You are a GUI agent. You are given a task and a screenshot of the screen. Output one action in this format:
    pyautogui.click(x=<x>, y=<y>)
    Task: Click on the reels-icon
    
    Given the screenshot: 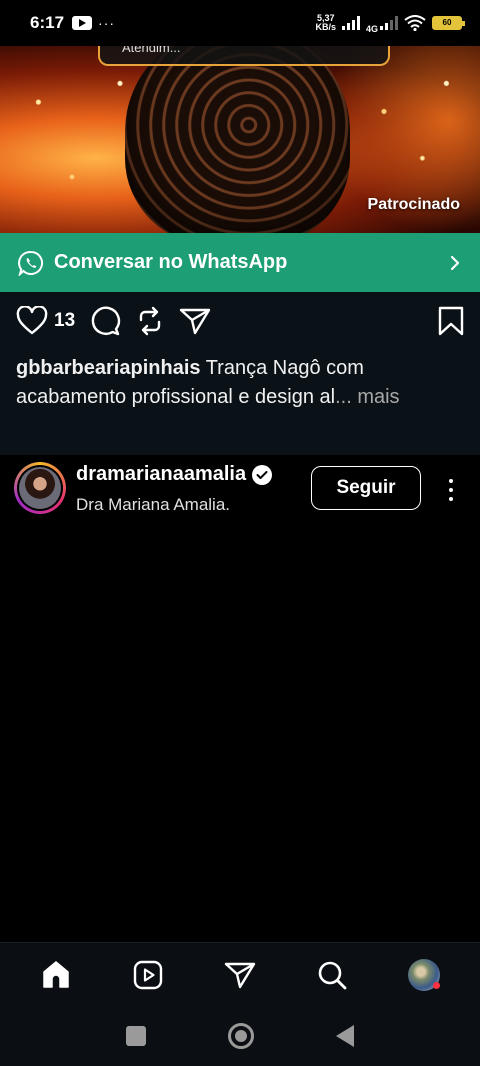 What is the action you would take?
    pyautogui.click(x=148, y=974)
    